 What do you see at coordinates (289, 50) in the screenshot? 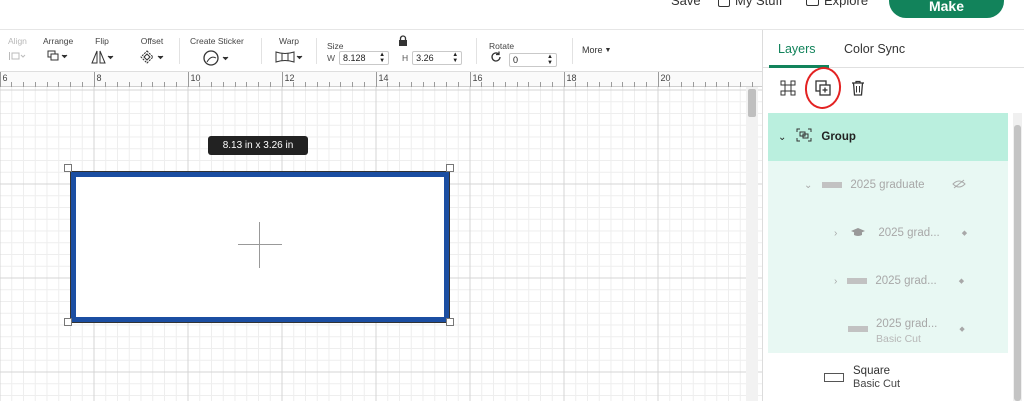
I see `warp-tool: Warp` at bounding box center [289, 50].